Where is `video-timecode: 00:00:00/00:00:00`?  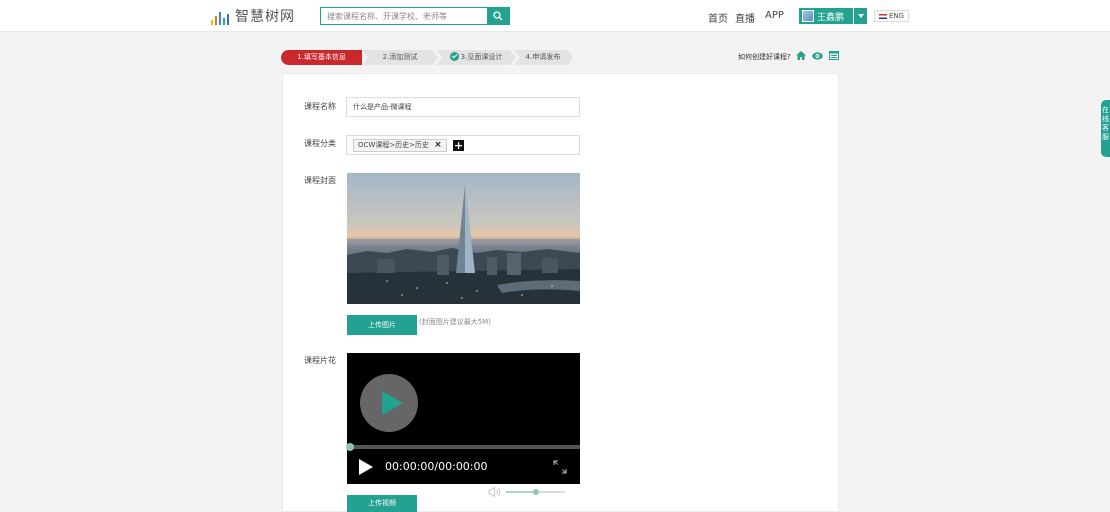
video-timecode: 00:00:00/00:00:00 is located at coordinates (436, 466).